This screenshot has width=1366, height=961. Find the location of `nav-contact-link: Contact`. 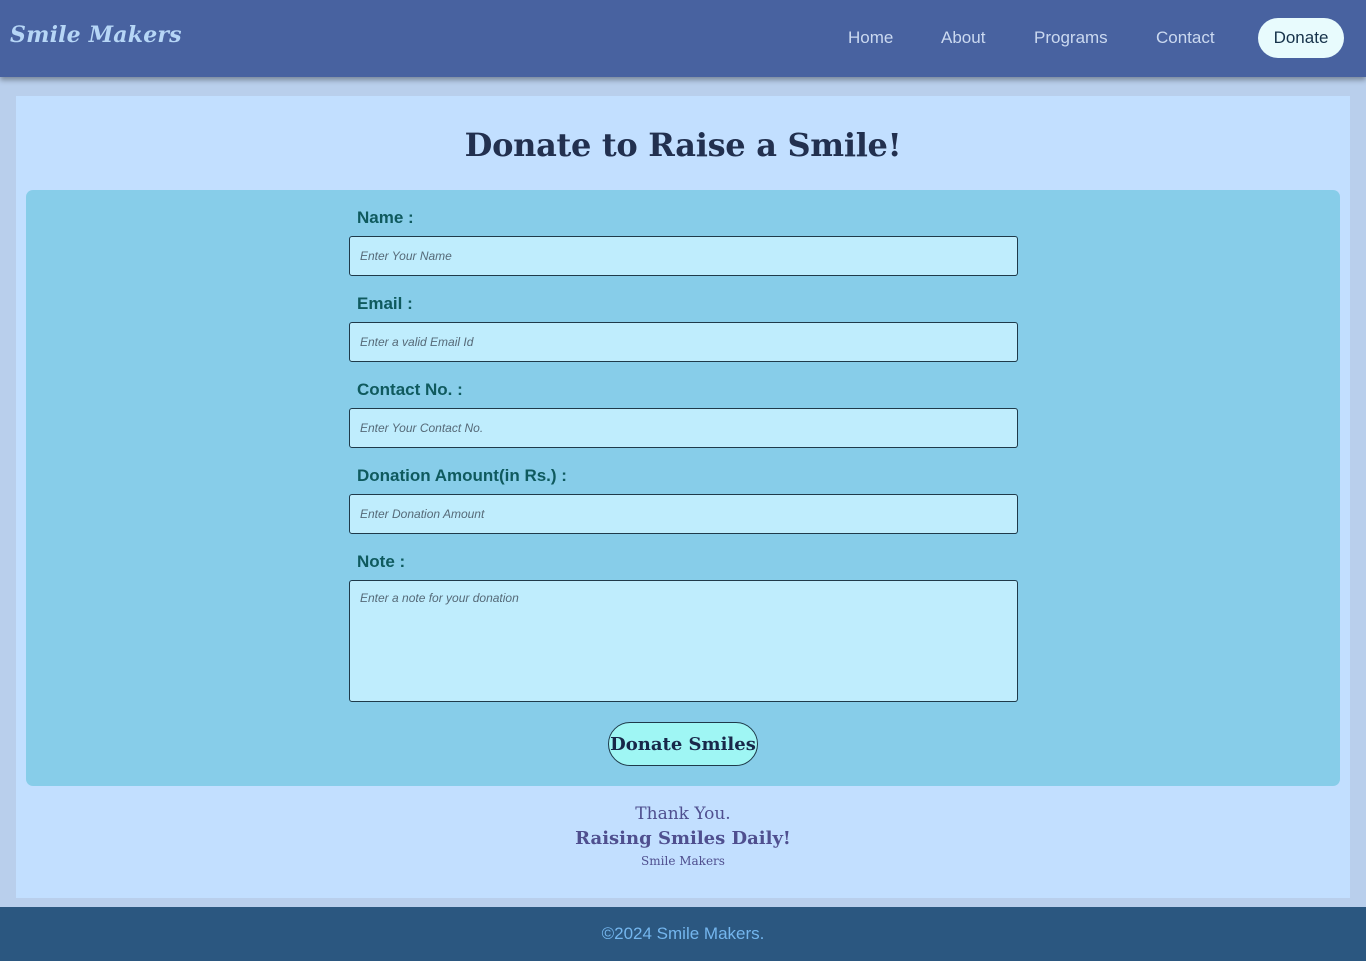

nav-contact-link: Contact is located at coordinates (1185, 38).